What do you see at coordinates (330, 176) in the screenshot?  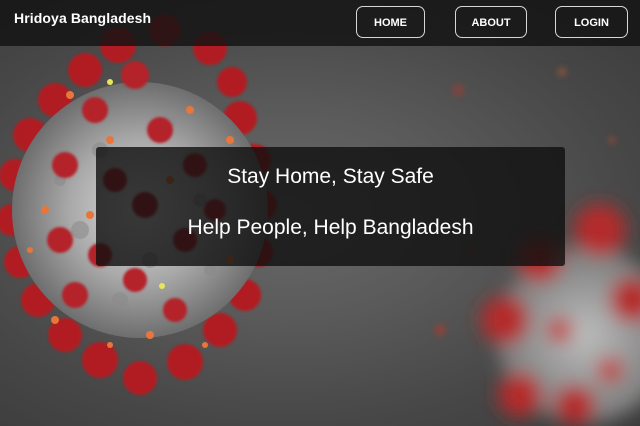 I see `hero-headline: Stay Home, Stay Safe` at bounding box center [330, 176].